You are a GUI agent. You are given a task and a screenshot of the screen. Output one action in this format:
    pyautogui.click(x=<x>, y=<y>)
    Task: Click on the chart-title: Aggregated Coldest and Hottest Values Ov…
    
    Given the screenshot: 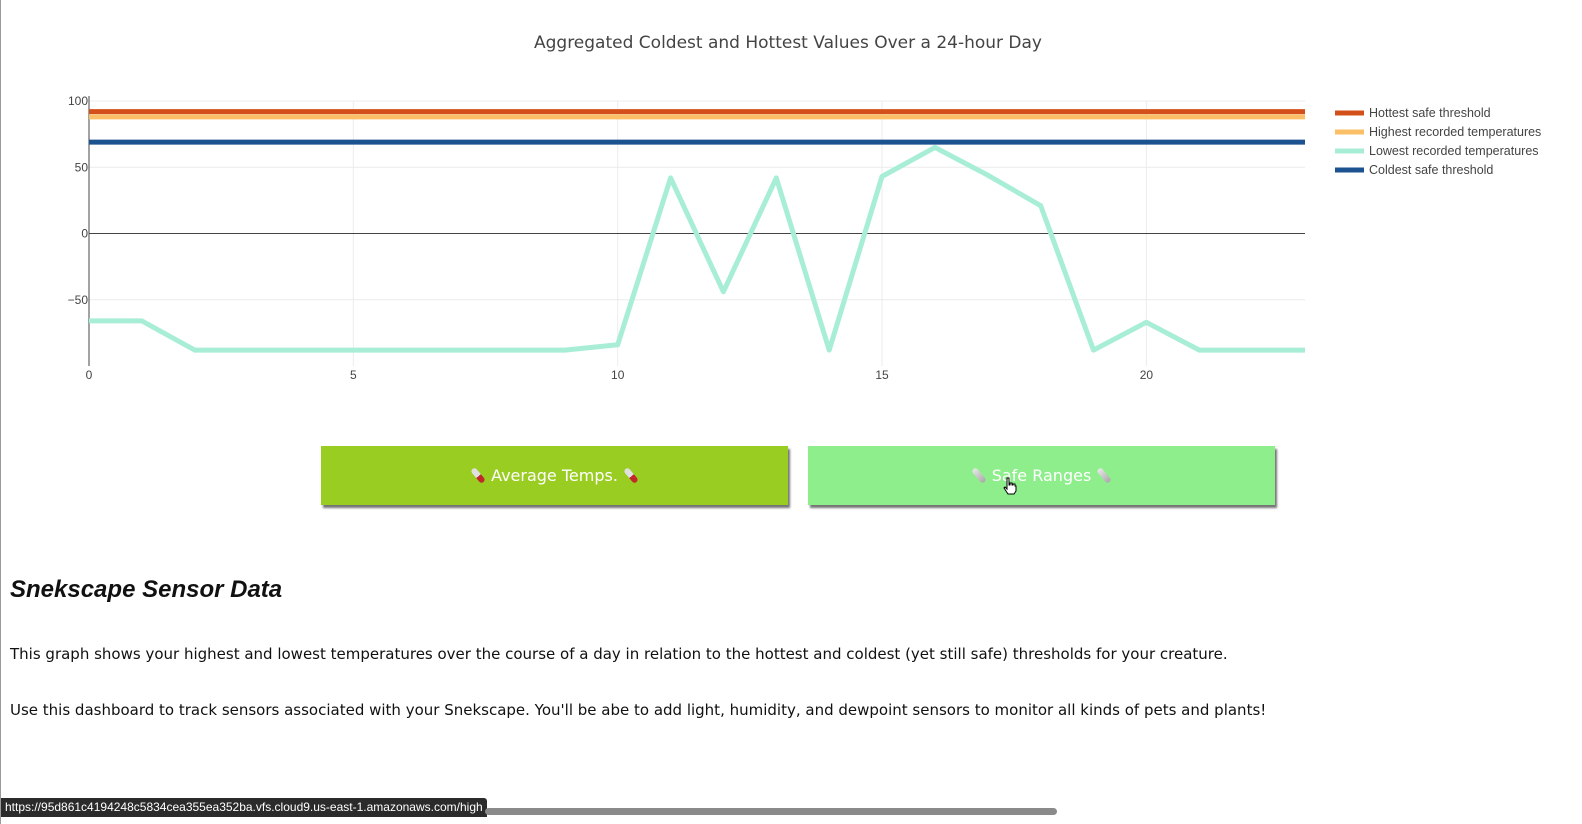 What is the action you would take?
    pyautogui.click(x=788, y=43)
    